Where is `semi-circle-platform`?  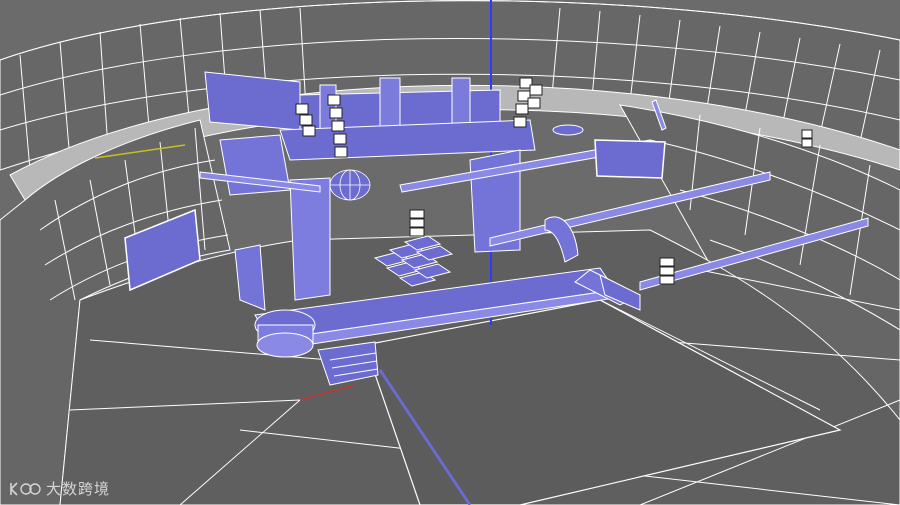 semi-circle-platform is located at coordinates (285, 333).